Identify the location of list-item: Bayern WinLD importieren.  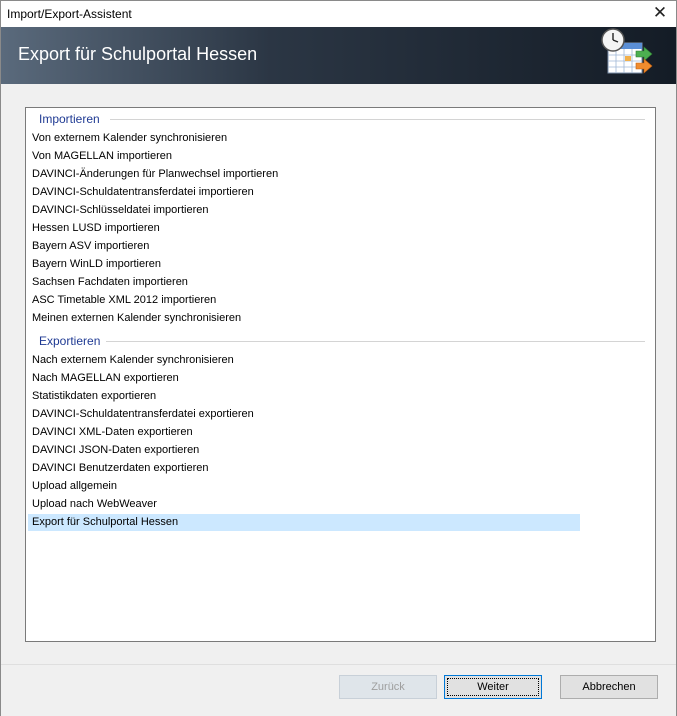
(304, 264).